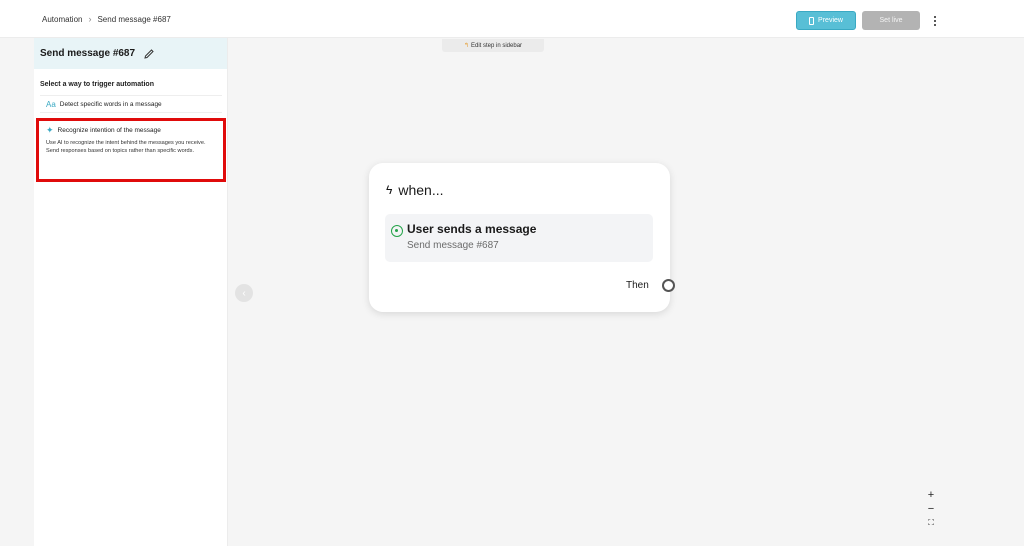  I want to click on set-live-button: Set live, so click(891, 20).